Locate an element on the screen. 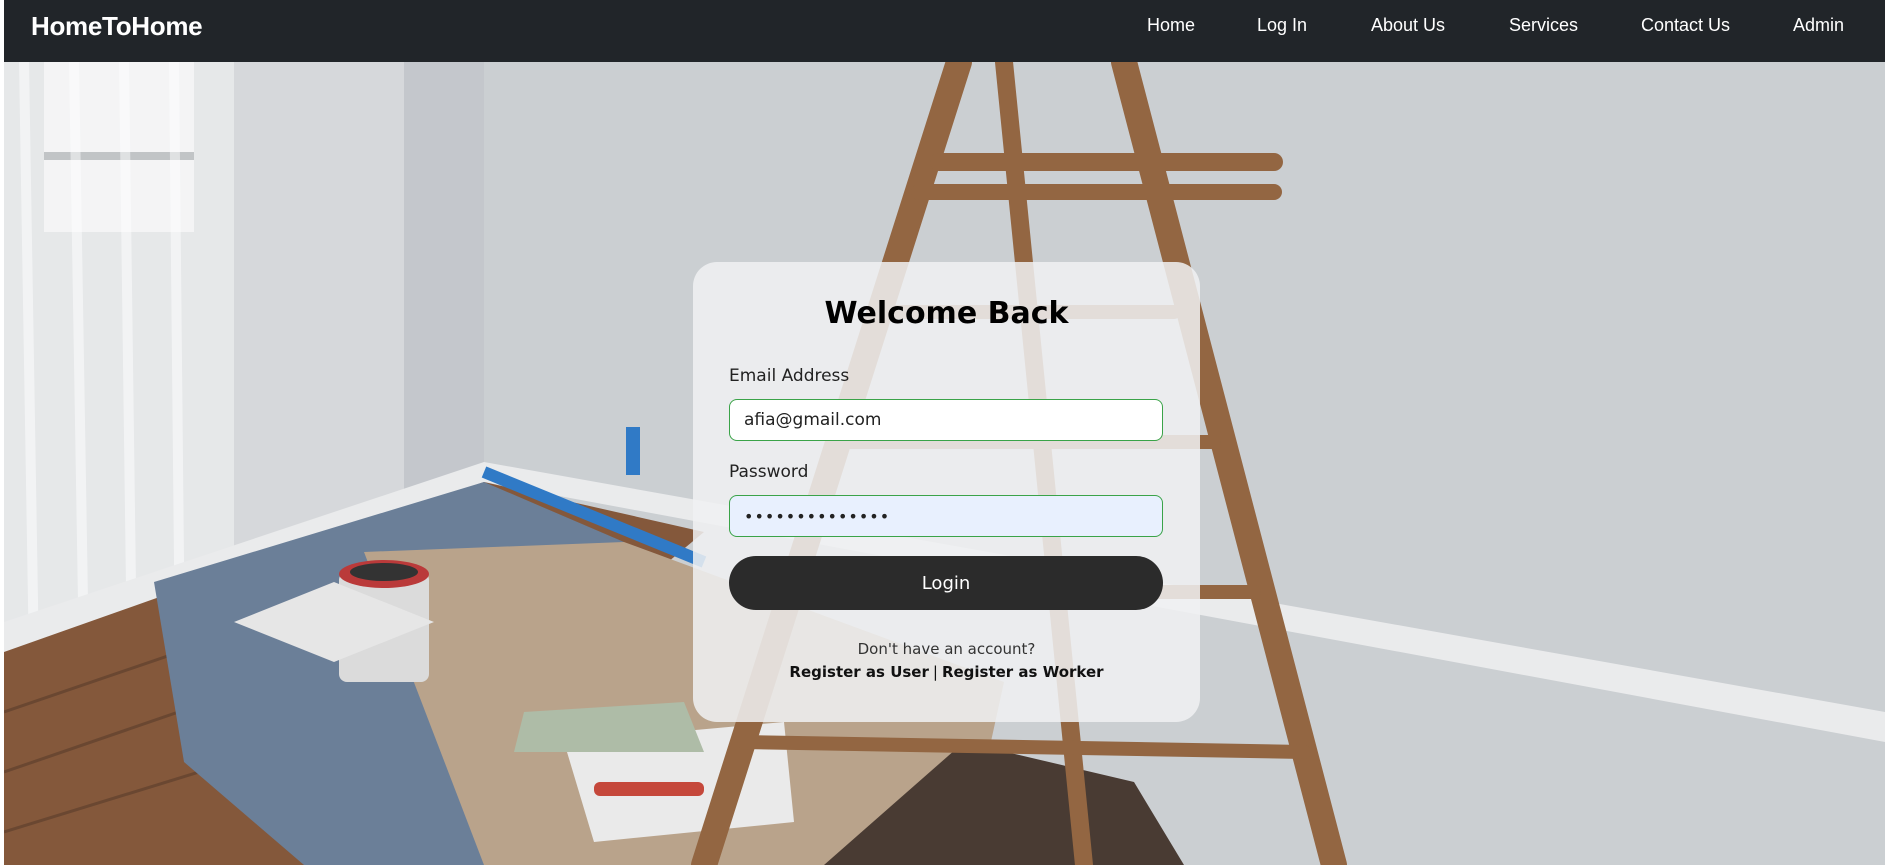  nav-home: Home is located at coordinates (1171, 25).